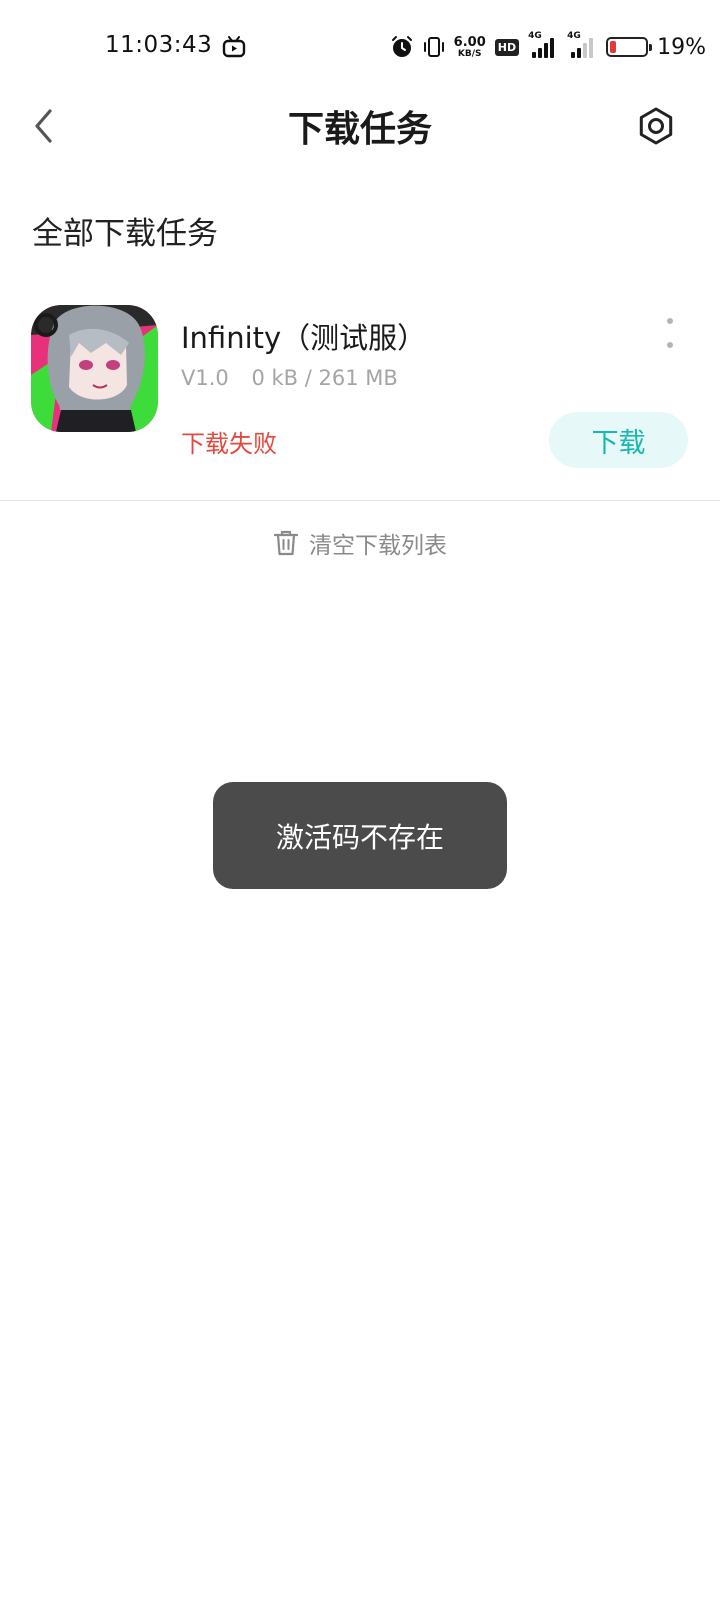 The image size is (720, 1600). What do you see at coordinates (469, 53) in the screenshot?
I see `network-speed-unit: KB/S` at bounding box center [469, 53].